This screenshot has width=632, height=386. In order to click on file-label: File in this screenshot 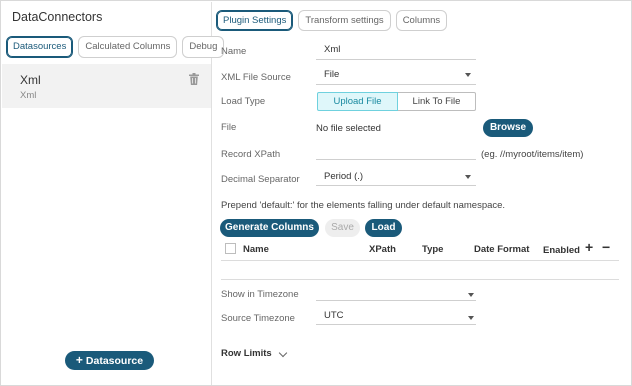, I will do `click(229, 127)`.